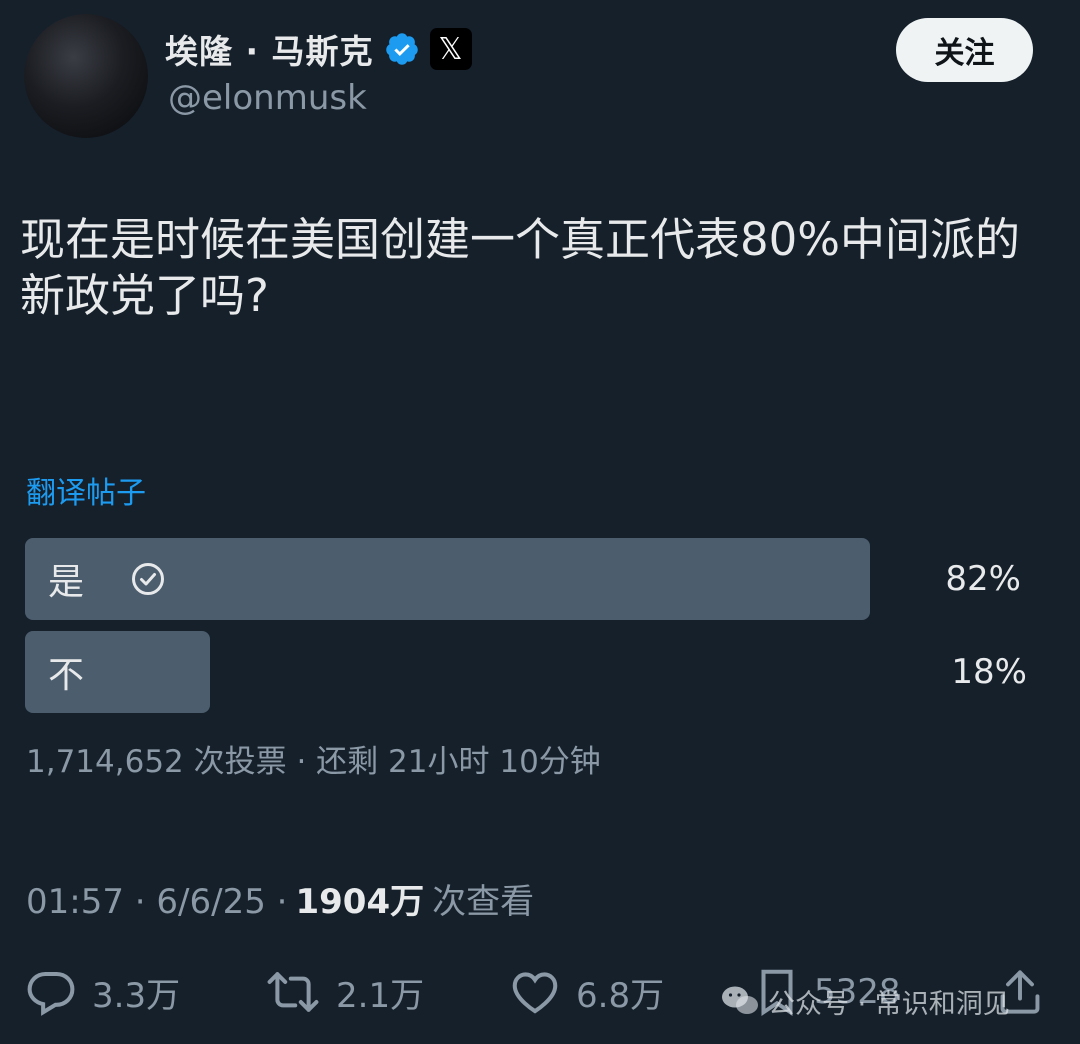  I want to click on watermark: 公众号 · 常识和洞见, so click(865, 1001).